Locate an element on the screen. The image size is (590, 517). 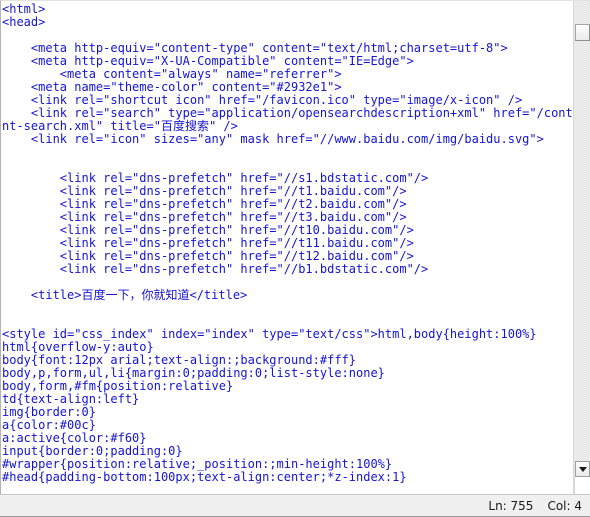
vertical-scrollbar-thumb is located at coordinates (582, 32).